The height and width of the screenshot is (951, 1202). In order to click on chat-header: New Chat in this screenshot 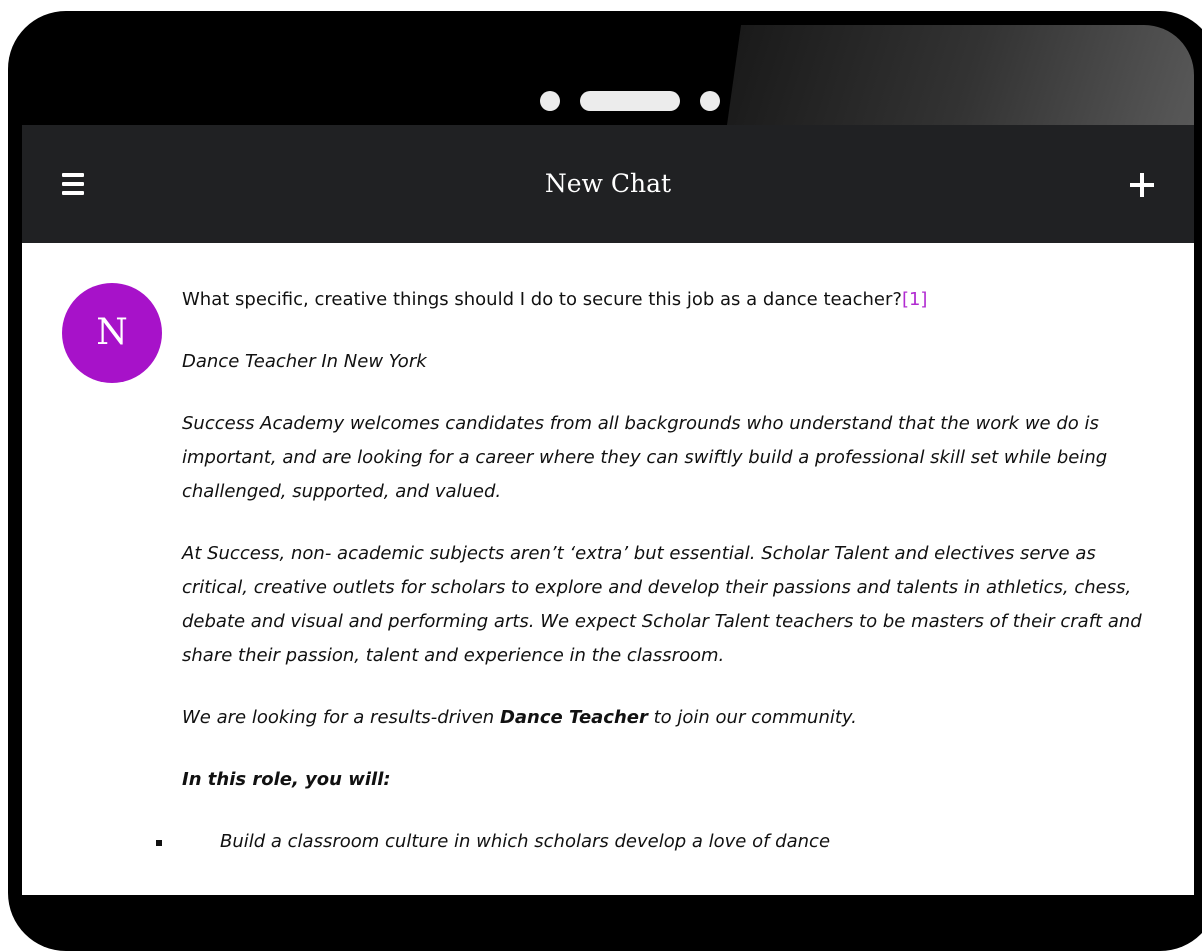, I will do `click(608, 184)`.